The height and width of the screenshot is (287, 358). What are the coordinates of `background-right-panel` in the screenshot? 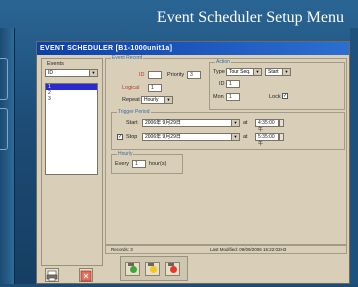 It's located at (354, 156).